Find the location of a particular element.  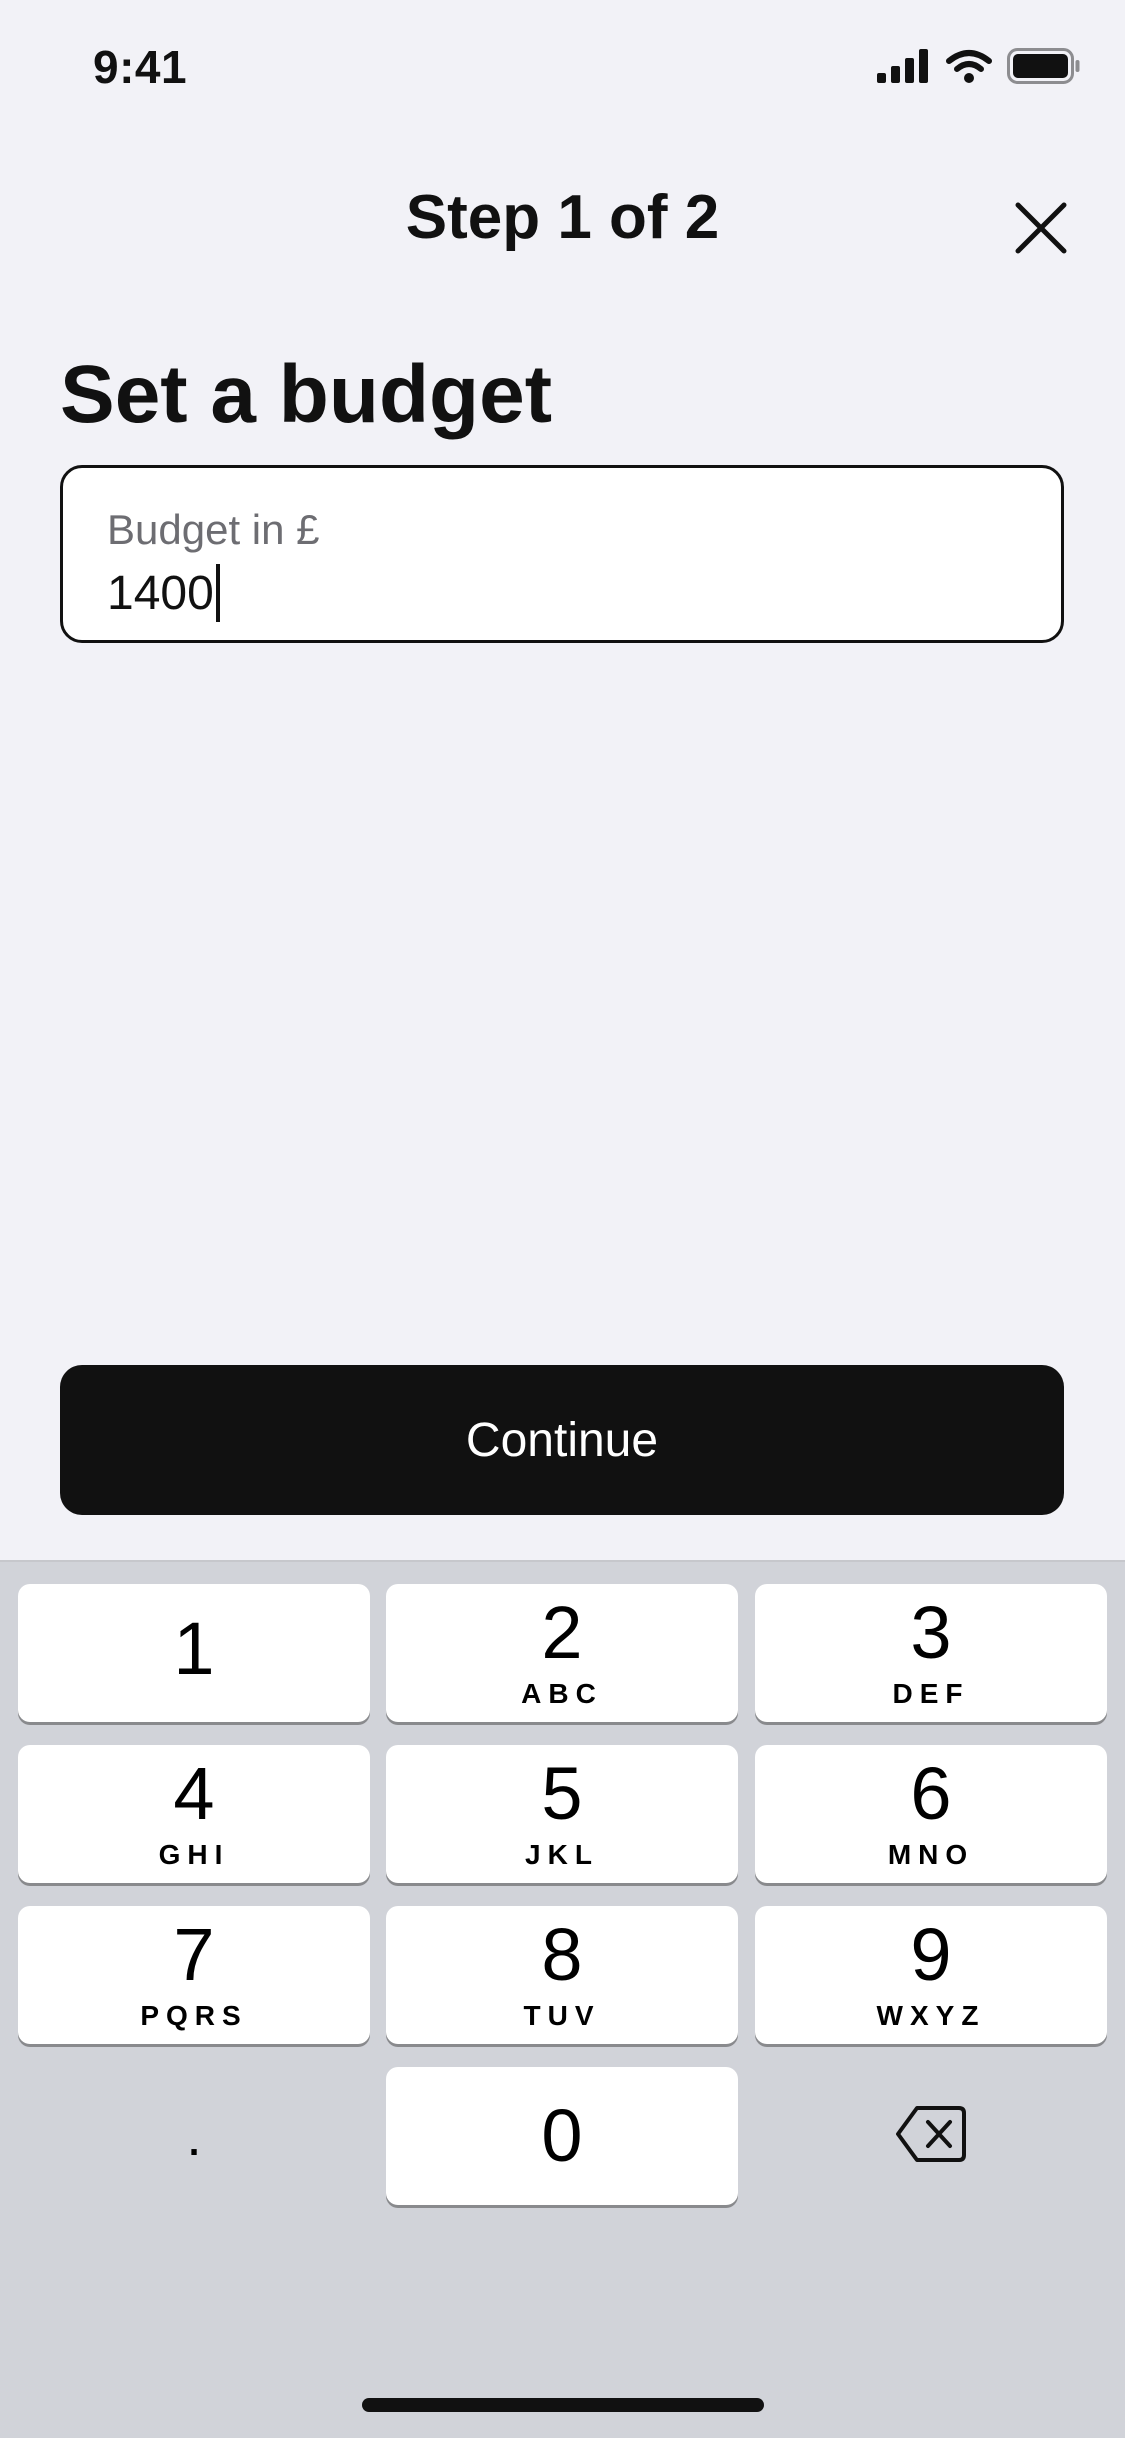

status-icons is located at coordinates (979, 68).